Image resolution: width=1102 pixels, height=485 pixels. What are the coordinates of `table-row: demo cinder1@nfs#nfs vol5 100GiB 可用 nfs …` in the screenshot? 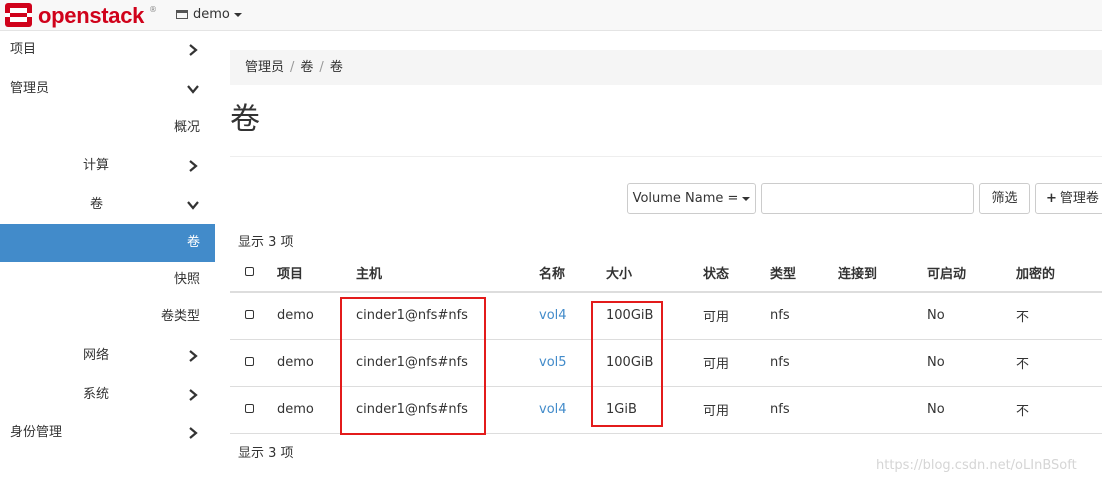 It's located at (666, 363).